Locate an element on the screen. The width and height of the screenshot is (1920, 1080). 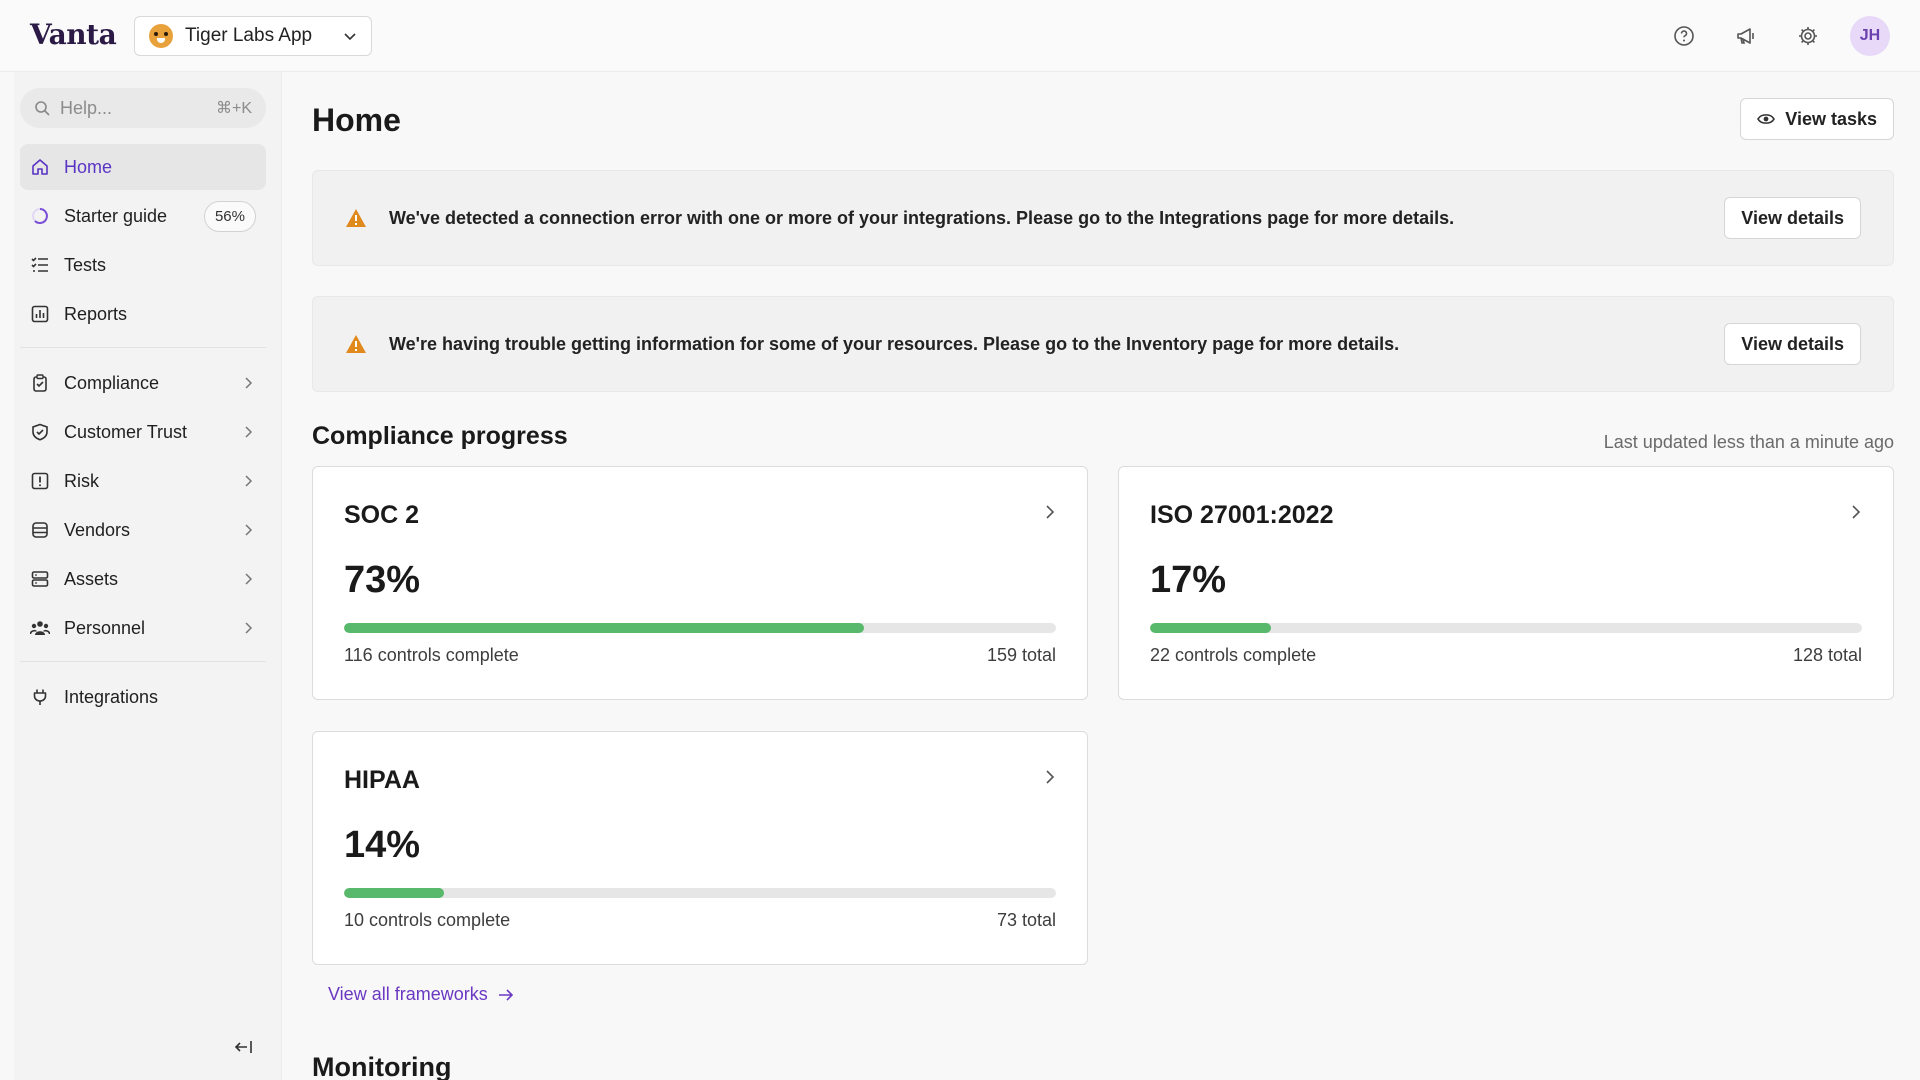
user-avatar: JH is located at coordinates (1870, 36).